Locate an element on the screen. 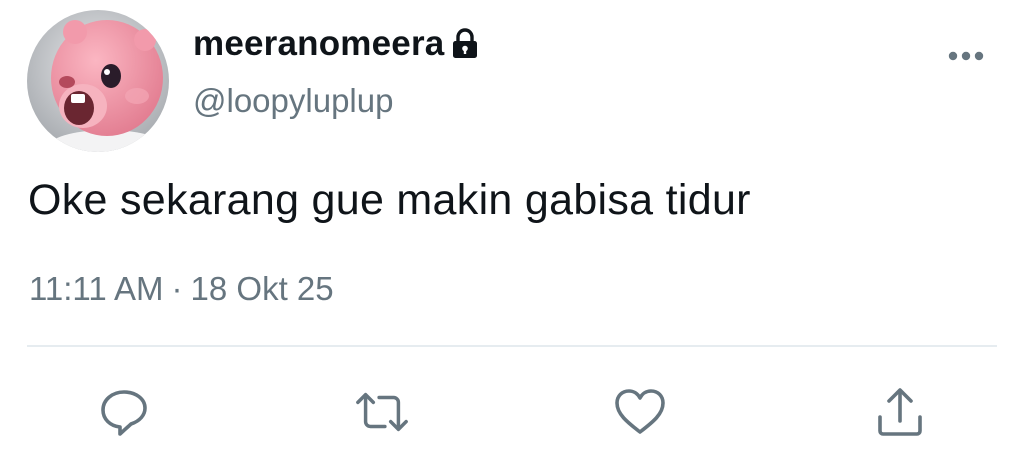 Image resolution: width=1024 pixels, height=472 pixels. more-options-icon is located at coordinates (966, 56).